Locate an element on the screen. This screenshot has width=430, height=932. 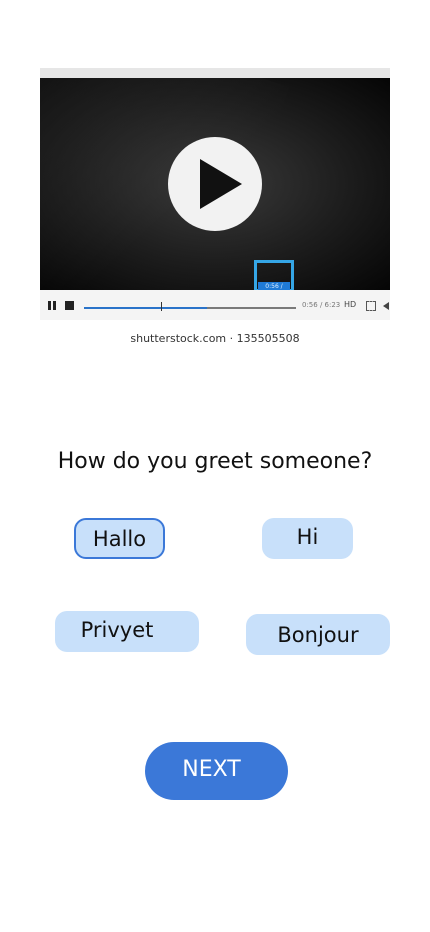
question-text: How do you greet someone? is located at coordinates (215, 461).